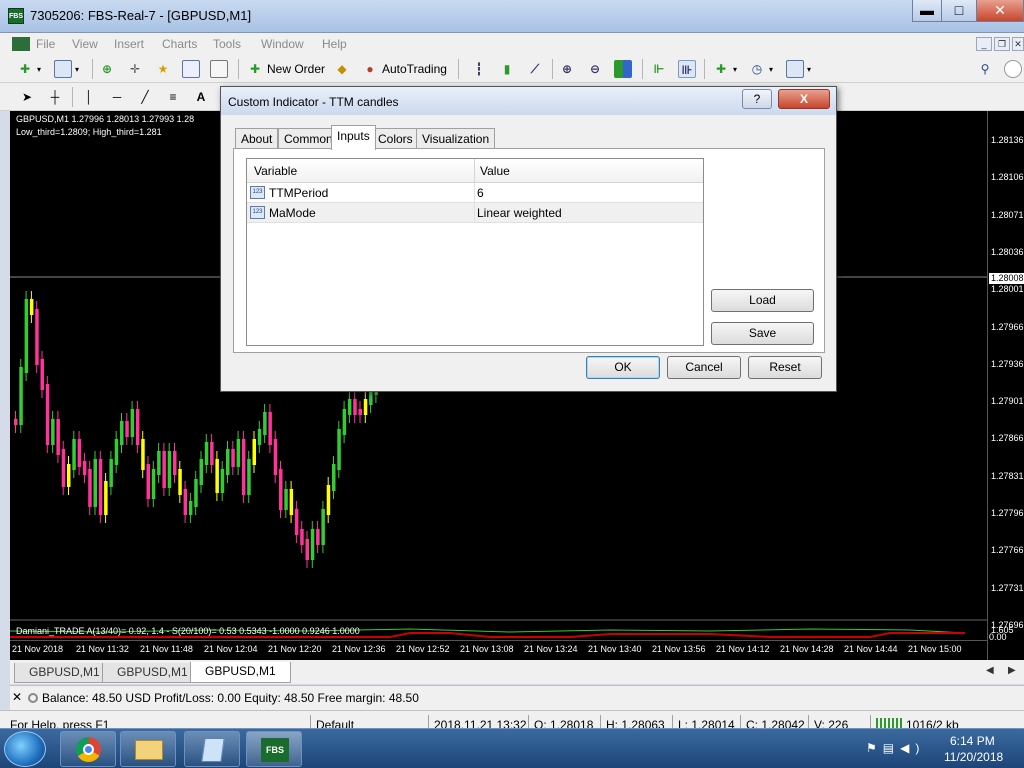 The height and width of the screenshot is (768, 1024). Describe the element at coordinates (117, 97) in the screenshot. I see `horizontal-line-button: ─` at that location.